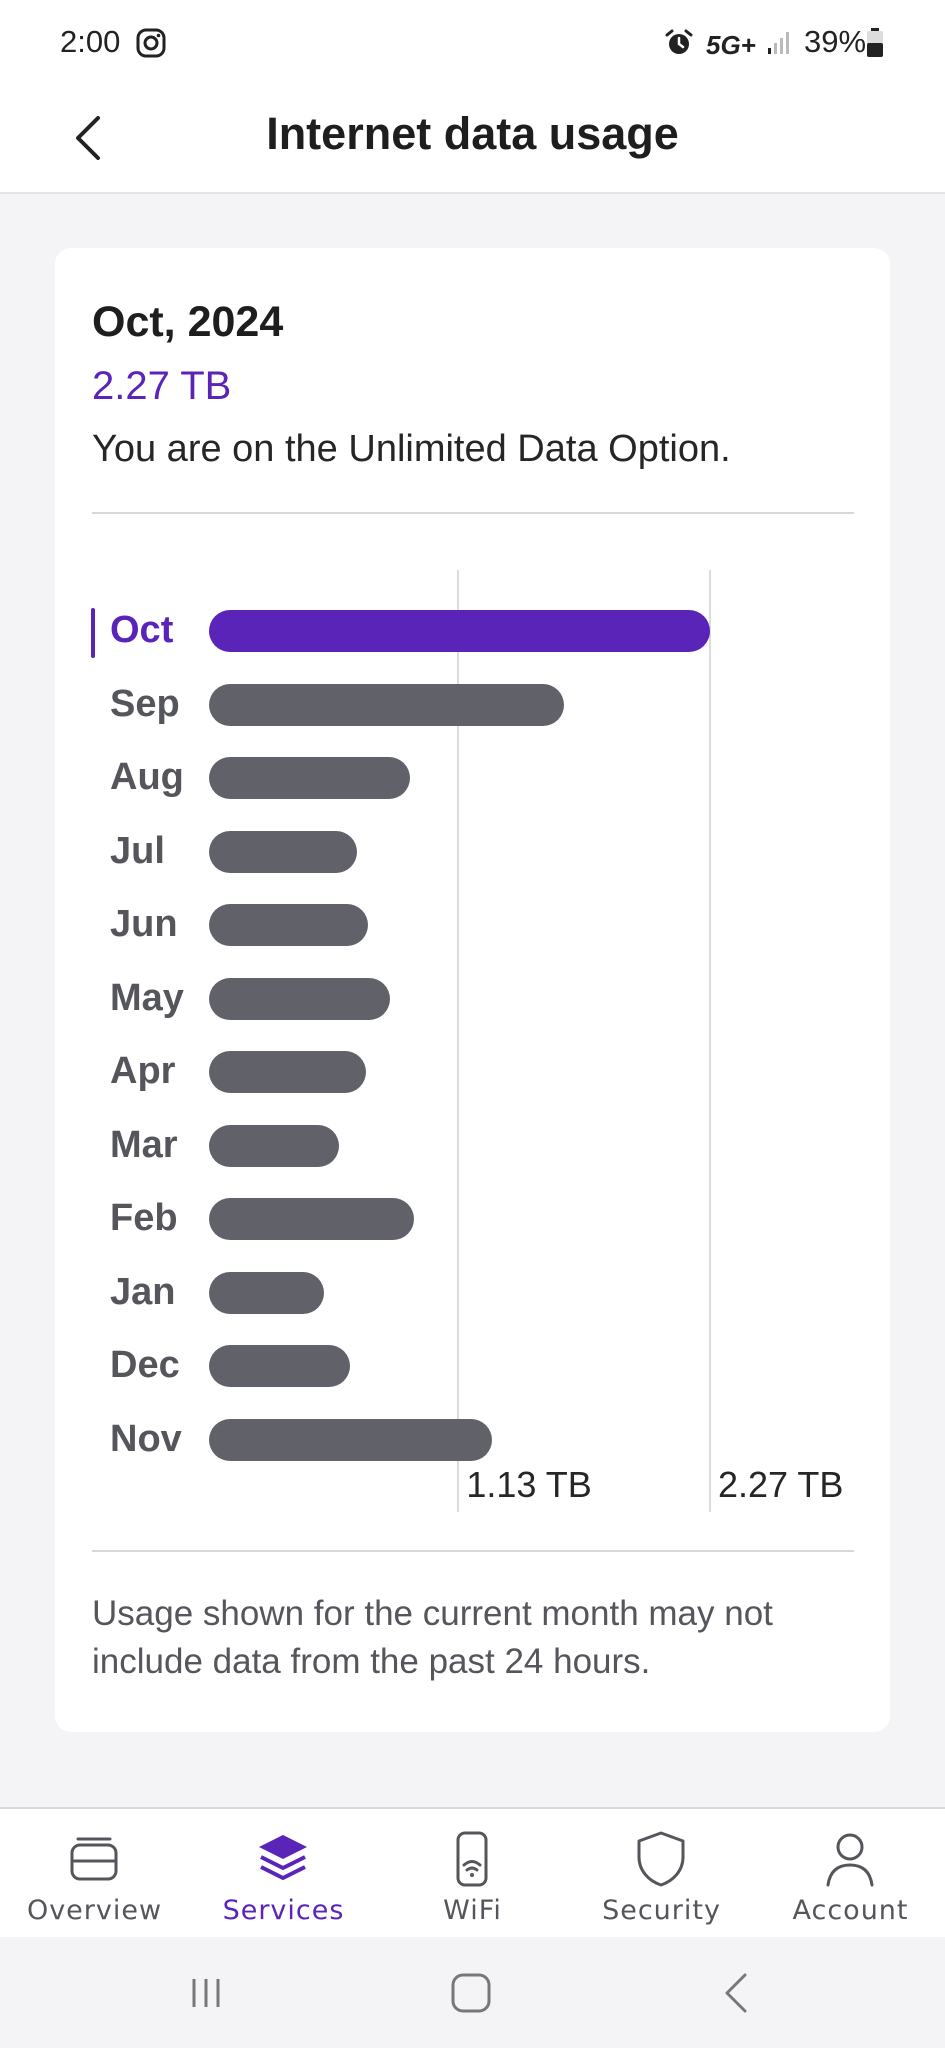  What do you see at coordinates (274, 1145) in the screenshot?
I see `usage-bar-mar` at bounding box center [274, 1145].